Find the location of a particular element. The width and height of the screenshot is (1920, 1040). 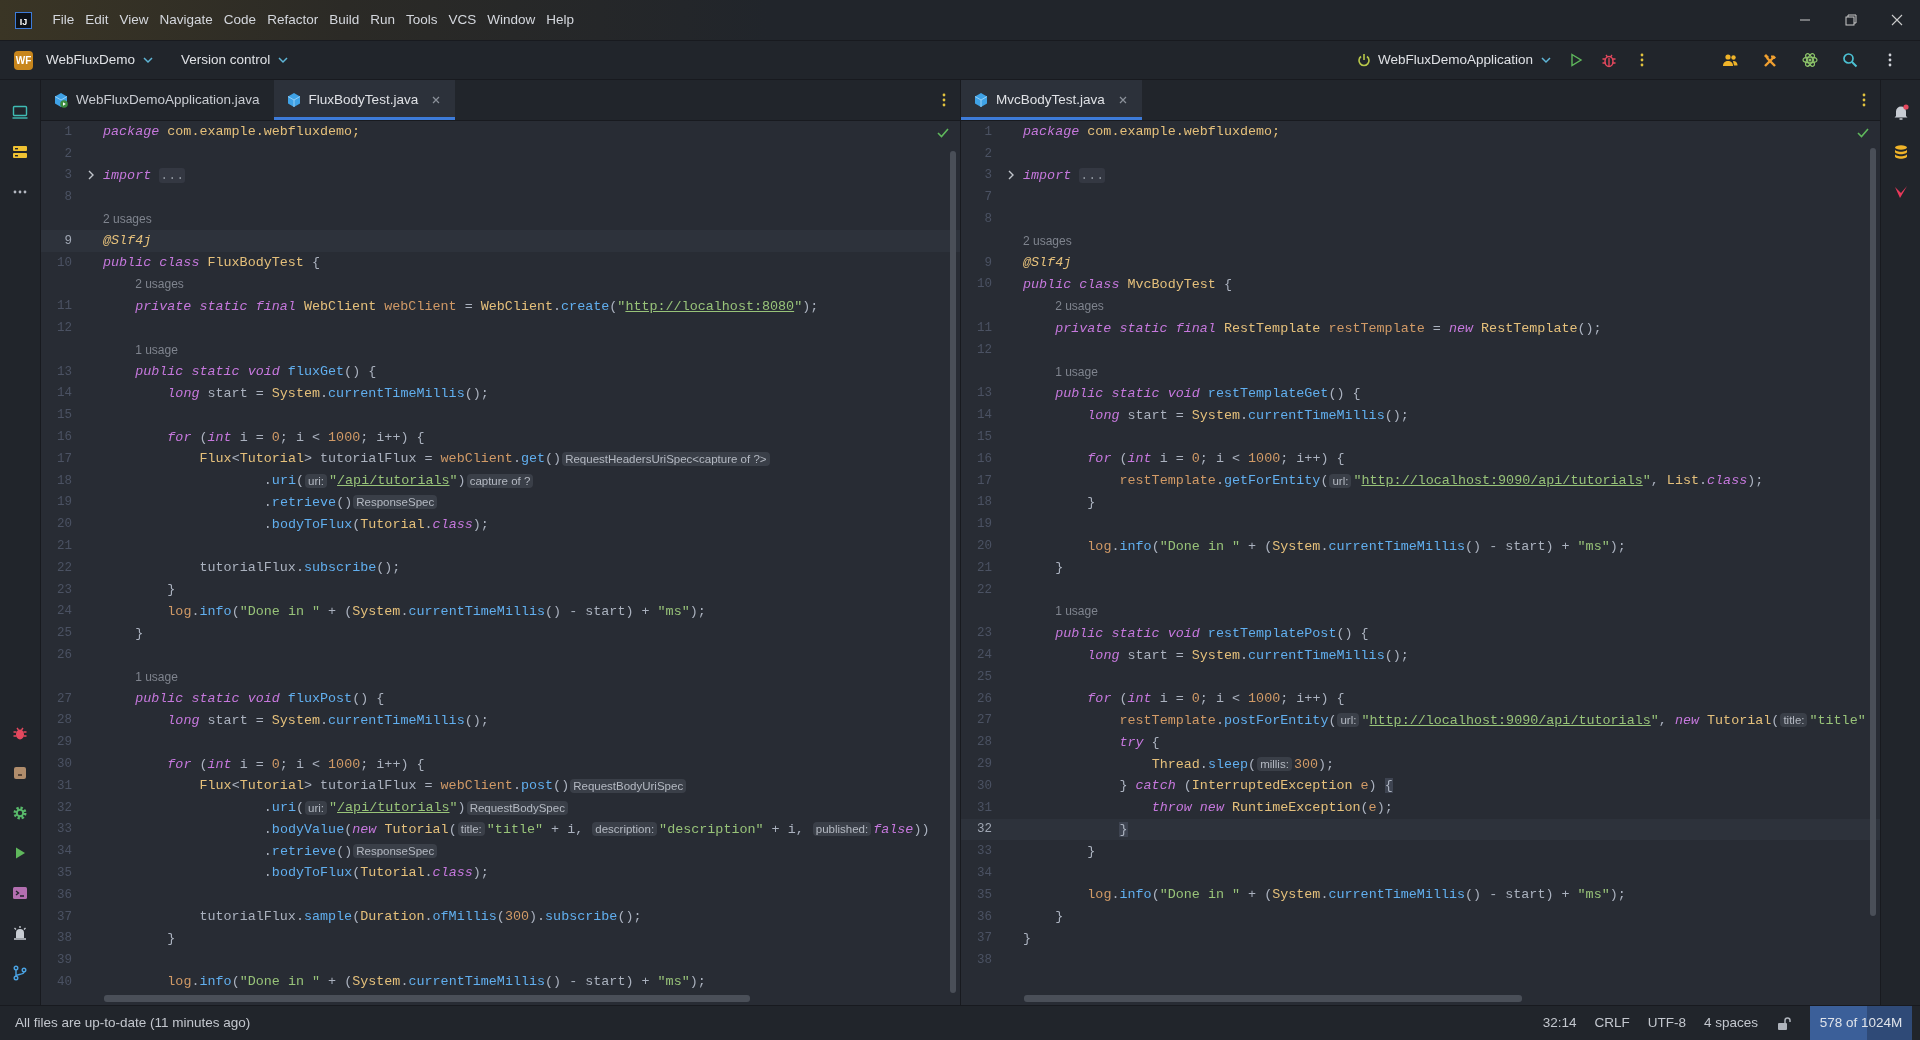

memory-usage-text: 578 of 1024M is located at coordinates (1861, 1022).